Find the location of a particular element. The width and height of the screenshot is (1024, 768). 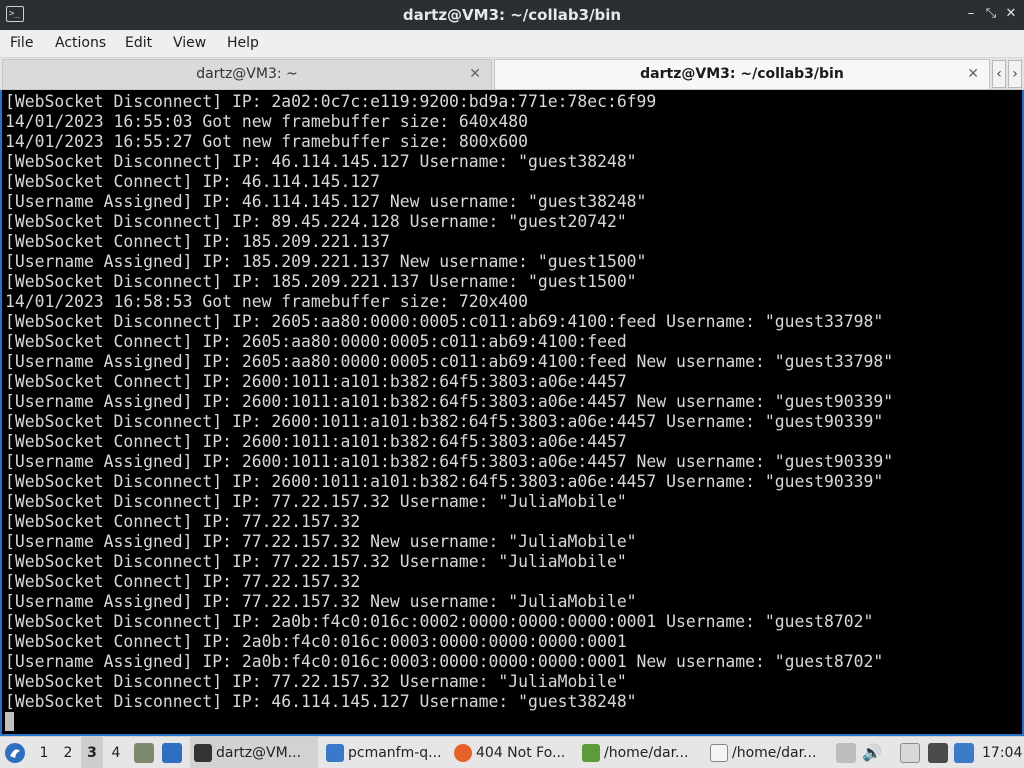

terminal-icon is located at coordinates (203, 753).